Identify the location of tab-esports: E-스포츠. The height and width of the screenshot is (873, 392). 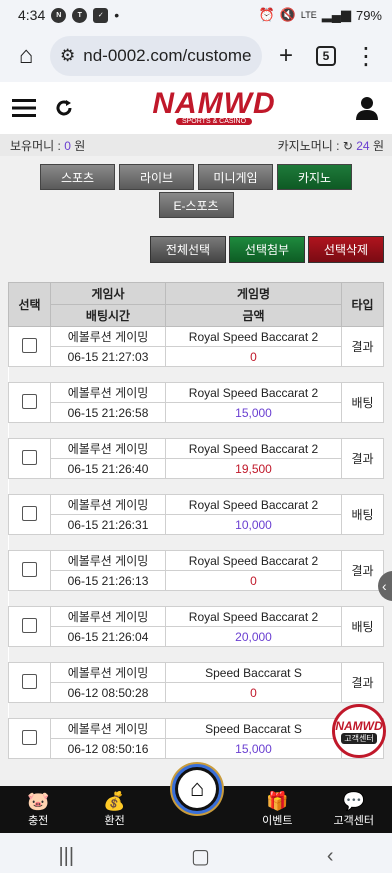
(196, 205).